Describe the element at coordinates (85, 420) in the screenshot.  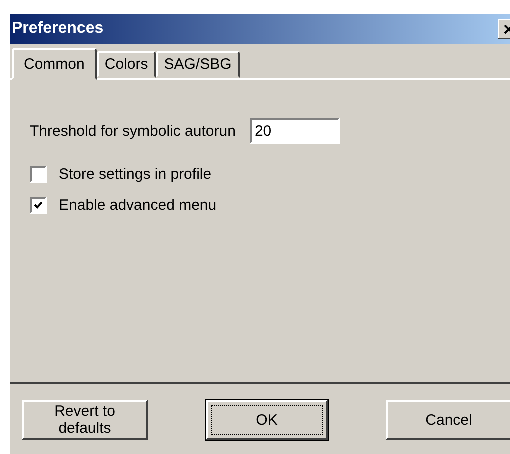
I see `dialog-button: Revert to defaults` at that location.